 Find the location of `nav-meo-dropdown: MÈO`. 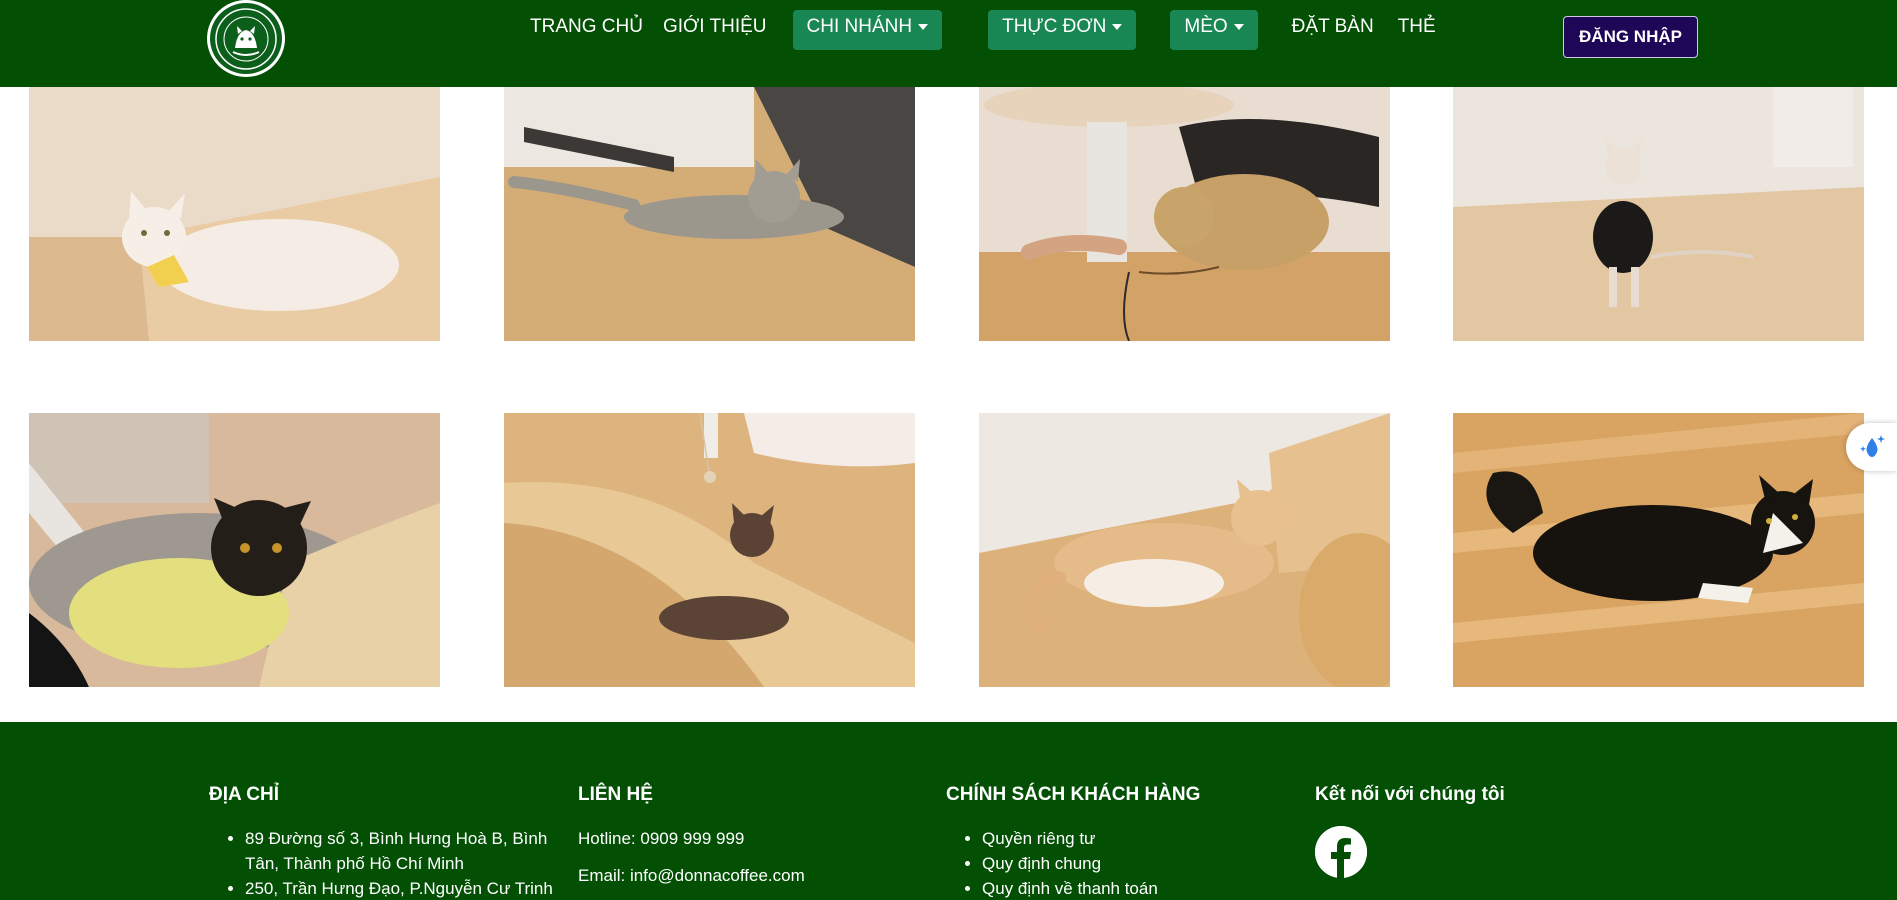

nav-meo-dropdown: MÈO is located at coordinates (1214, 30).